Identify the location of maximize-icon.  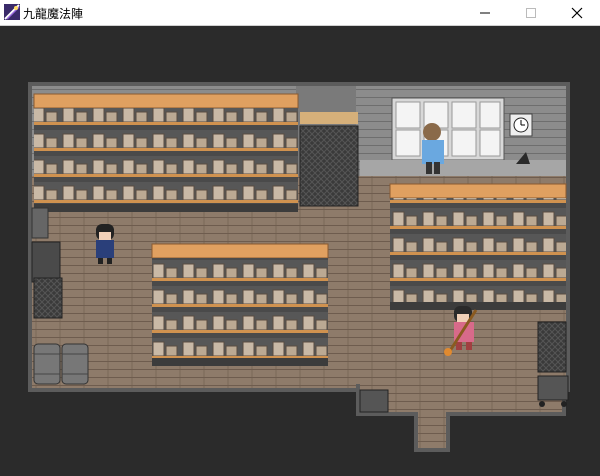
(531, 12).